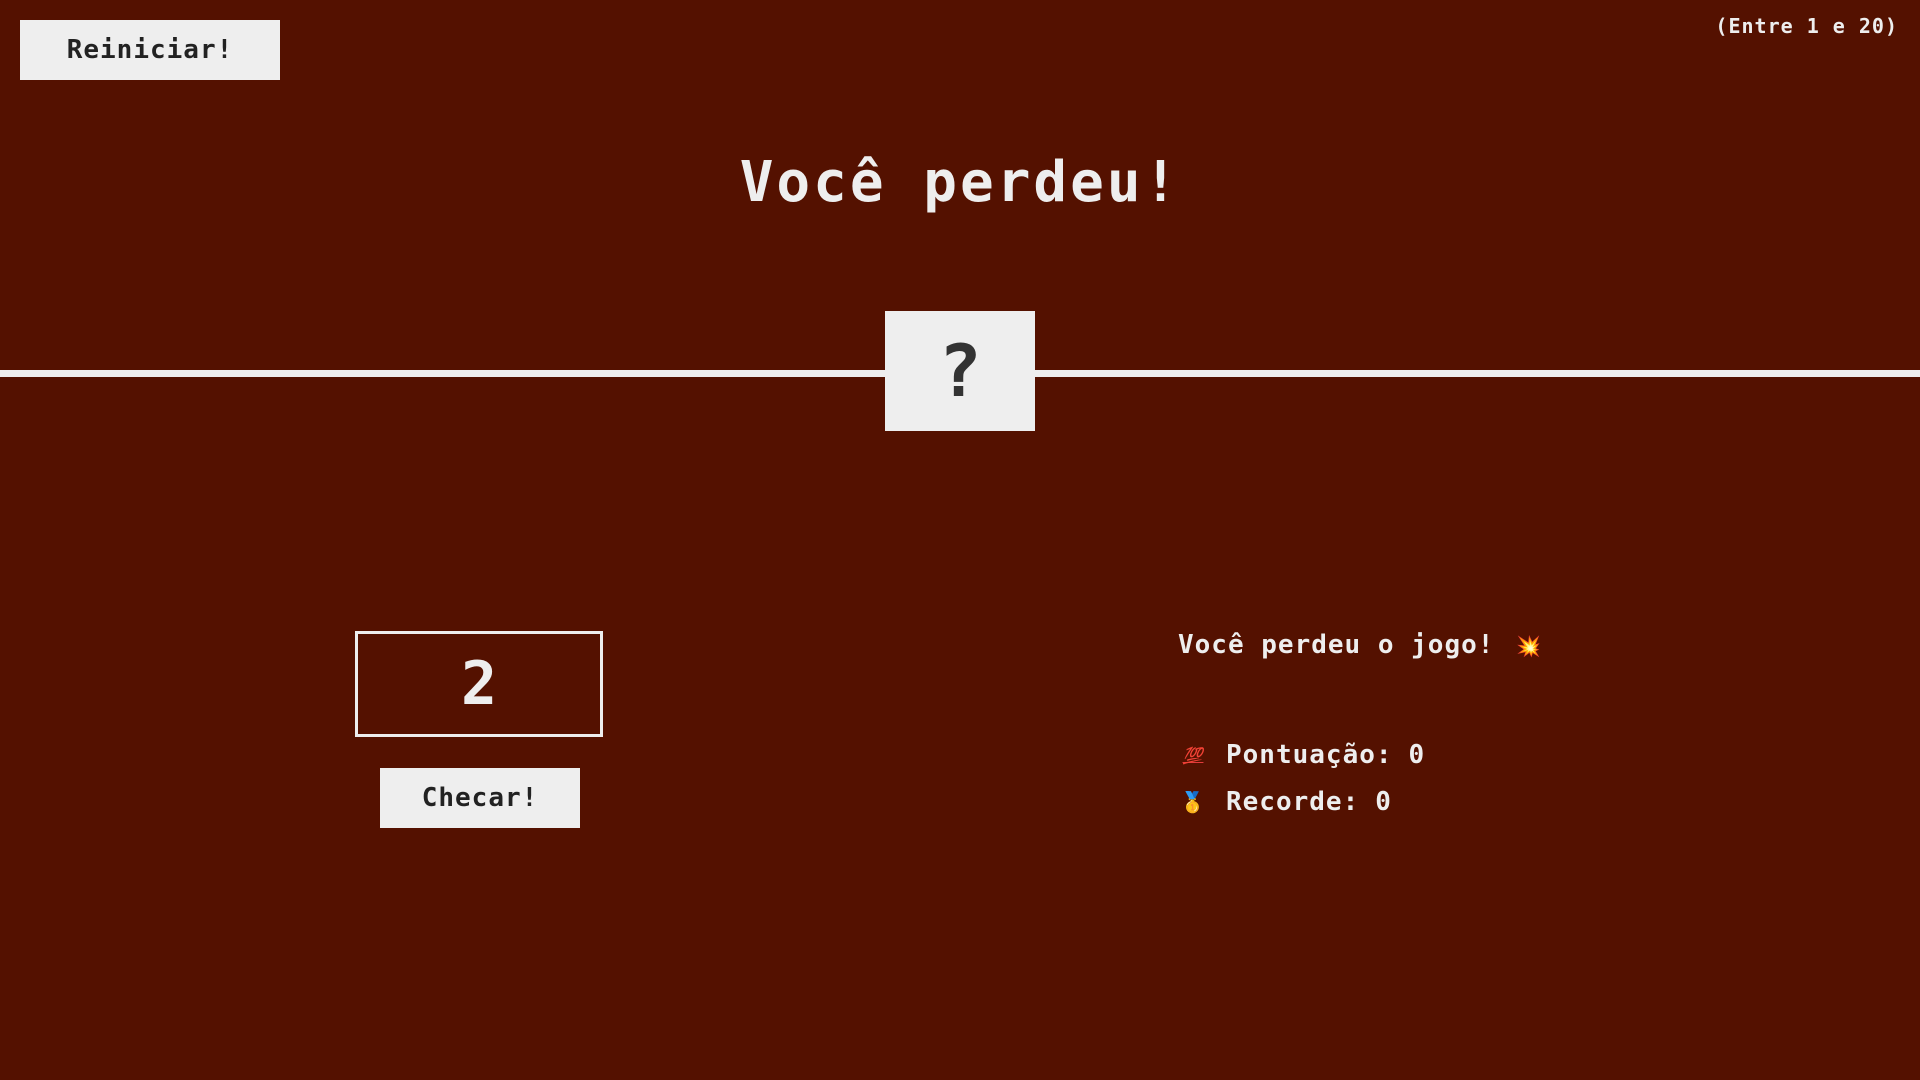 The height and width of the screenshot is (1080, 1920). What do you see at coordinates (960, 182) in the screenshot?
I see `page-title: Você perdeu!` at bounding box center [960, 182].